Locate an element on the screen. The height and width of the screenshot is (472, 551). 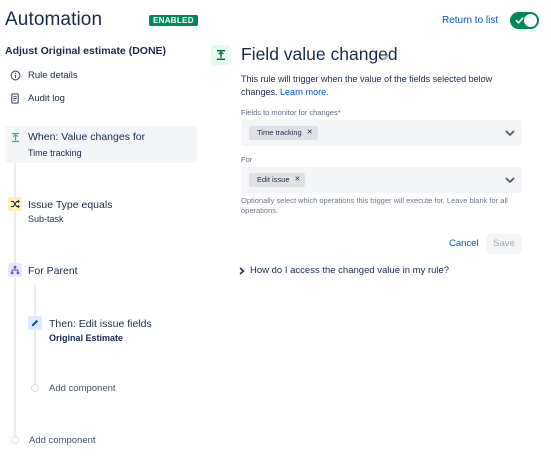
add-component-root-link: Add component is located at coordinates (62, 440).